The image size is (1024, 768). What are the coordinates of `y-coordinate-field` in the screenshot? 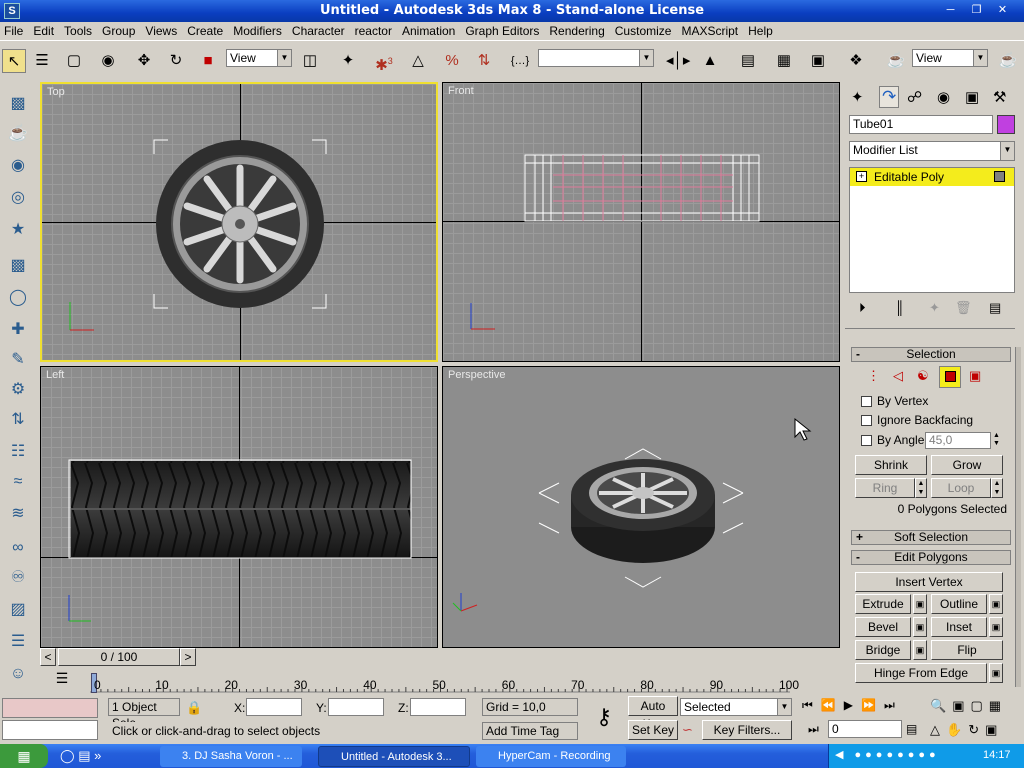 It's located at (356, 707).